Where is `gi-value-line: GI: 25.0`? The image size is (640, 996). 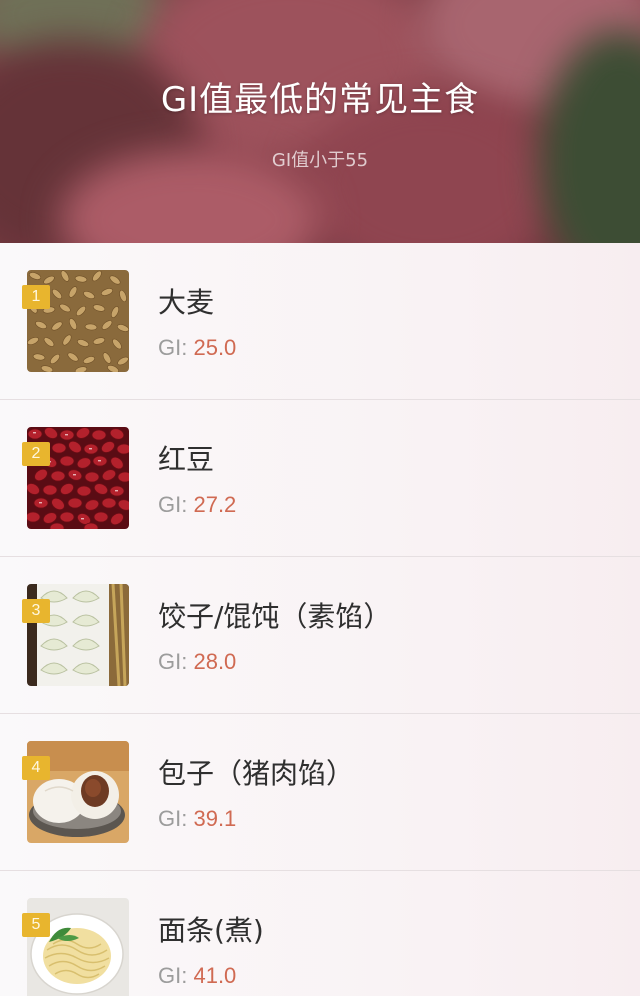 gi-value-line: GI: 25.0 is located at coordinates (197, 348).